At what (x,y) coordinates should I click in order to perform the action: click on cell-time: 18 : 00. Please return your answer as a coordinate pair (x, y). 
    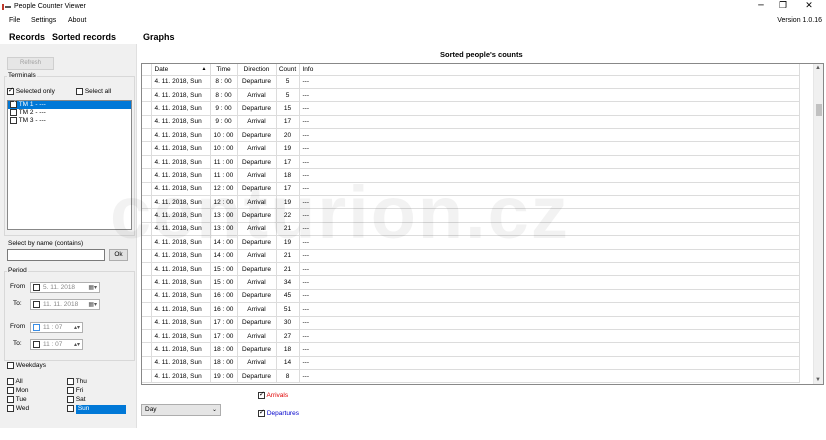
    Looking at the image, I should click on (224, 363).